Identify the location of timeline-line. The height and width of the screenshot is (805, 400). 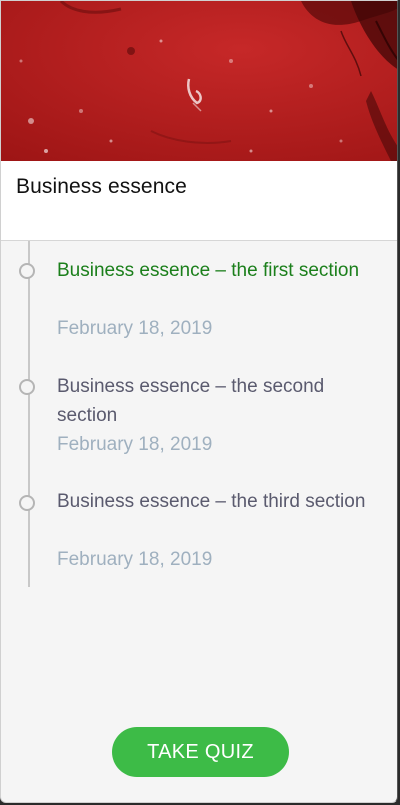
(29, 414).